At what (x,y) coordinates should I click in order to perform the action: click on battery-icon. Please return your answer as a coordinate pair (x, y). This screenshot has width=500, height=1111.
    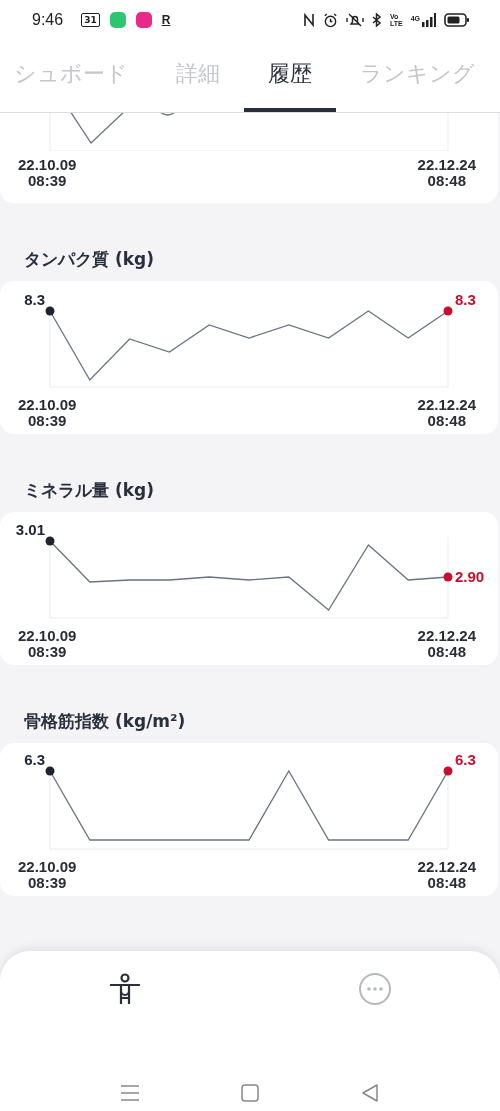
    Looking at the image, I should click on (457, 20).